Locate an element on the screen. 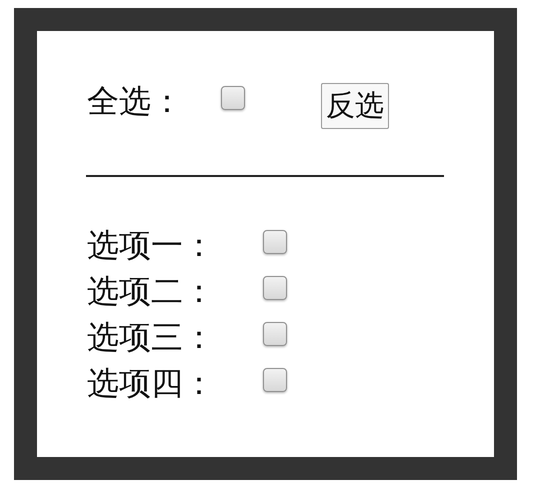 The width and height of the screenshot is (539, 500). option-label: 选项二： is located at coordinates (151, 291).